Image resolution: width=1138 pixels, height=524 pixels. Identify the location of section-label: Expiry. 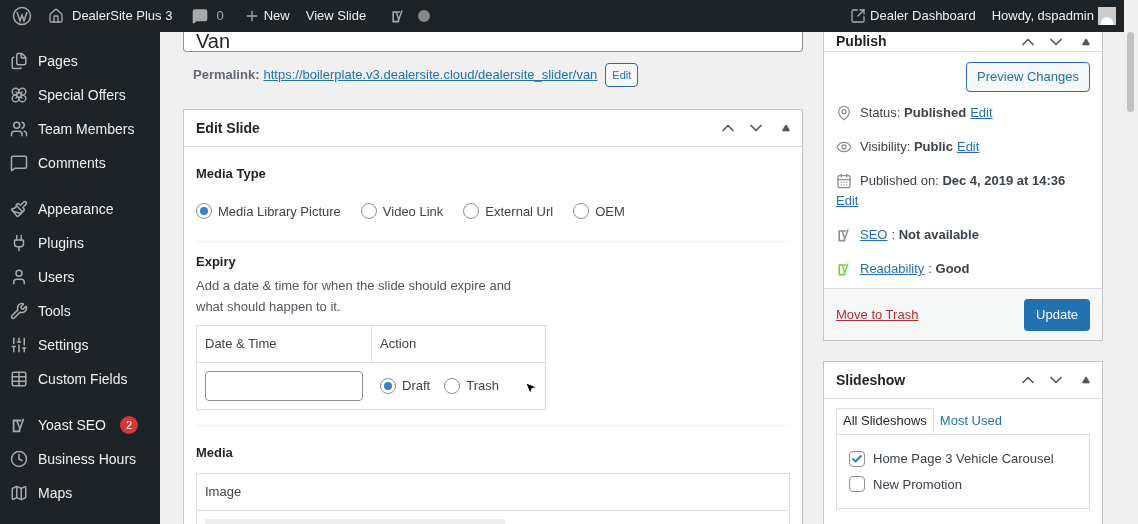
(216, 262).